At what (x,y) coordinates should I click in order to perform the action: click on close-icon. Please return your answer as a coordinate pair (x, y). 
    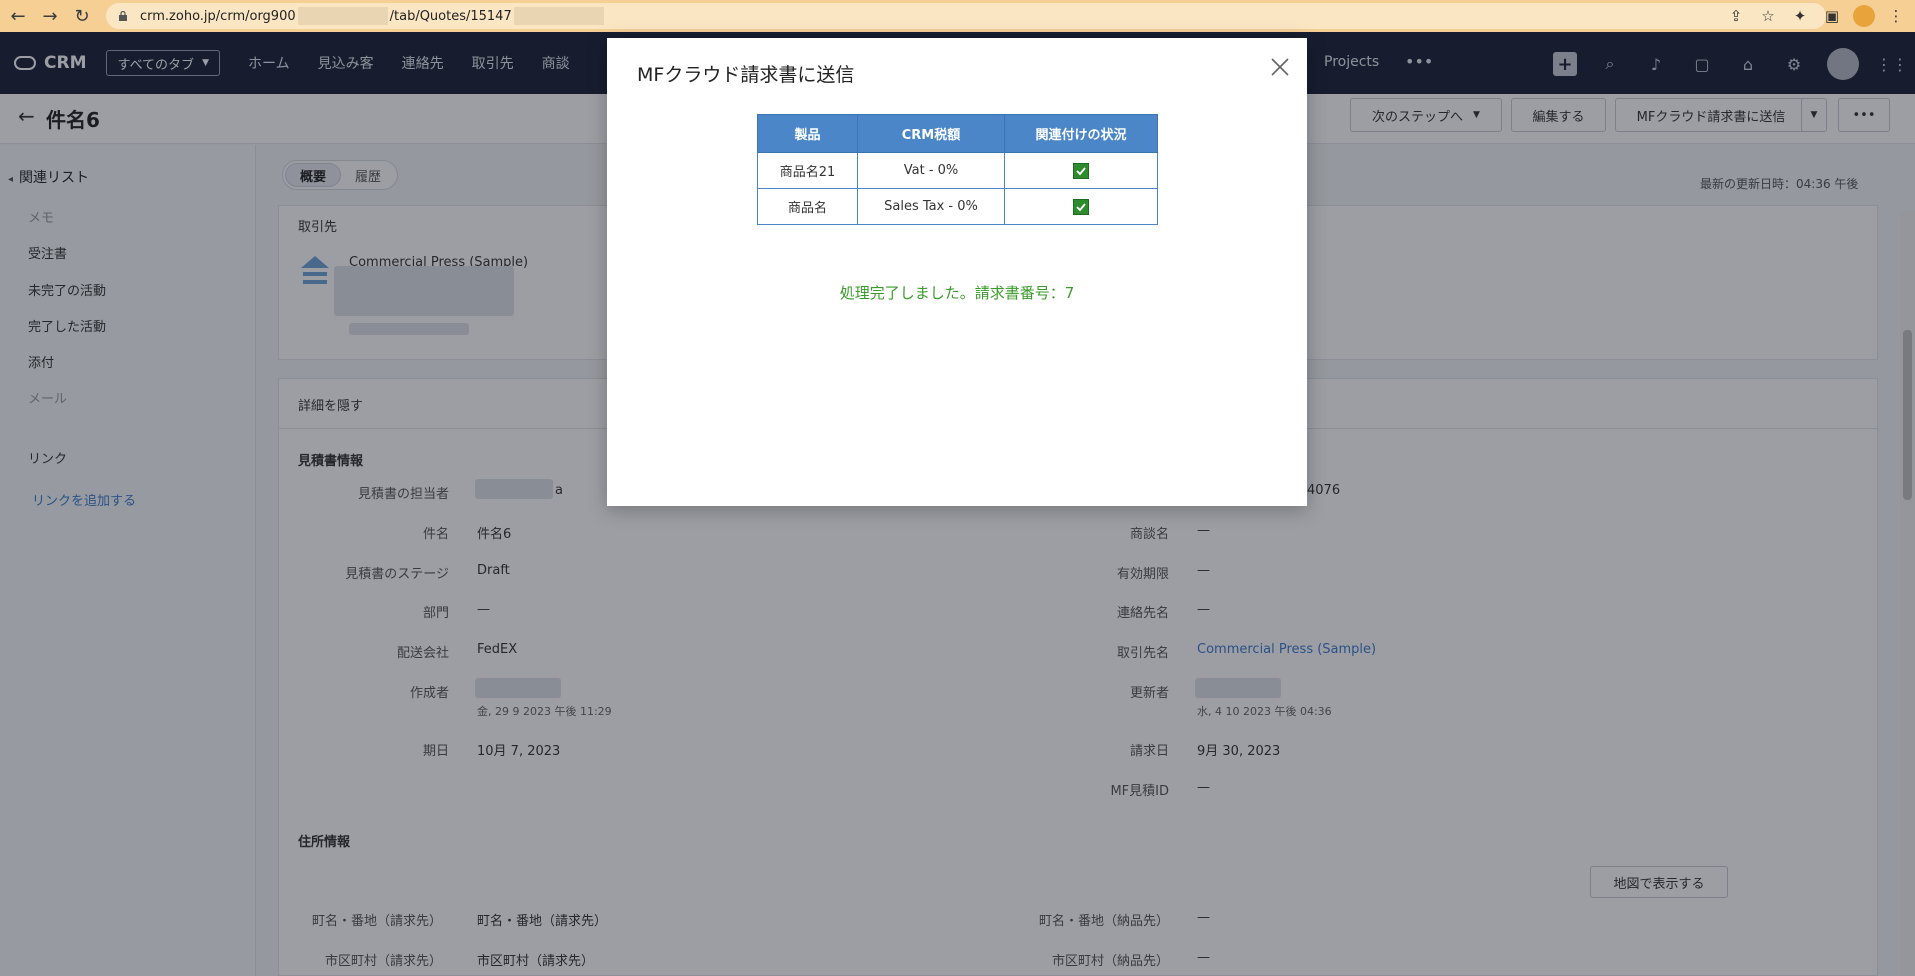
    Looking at the image, I should click on (1280, 67).